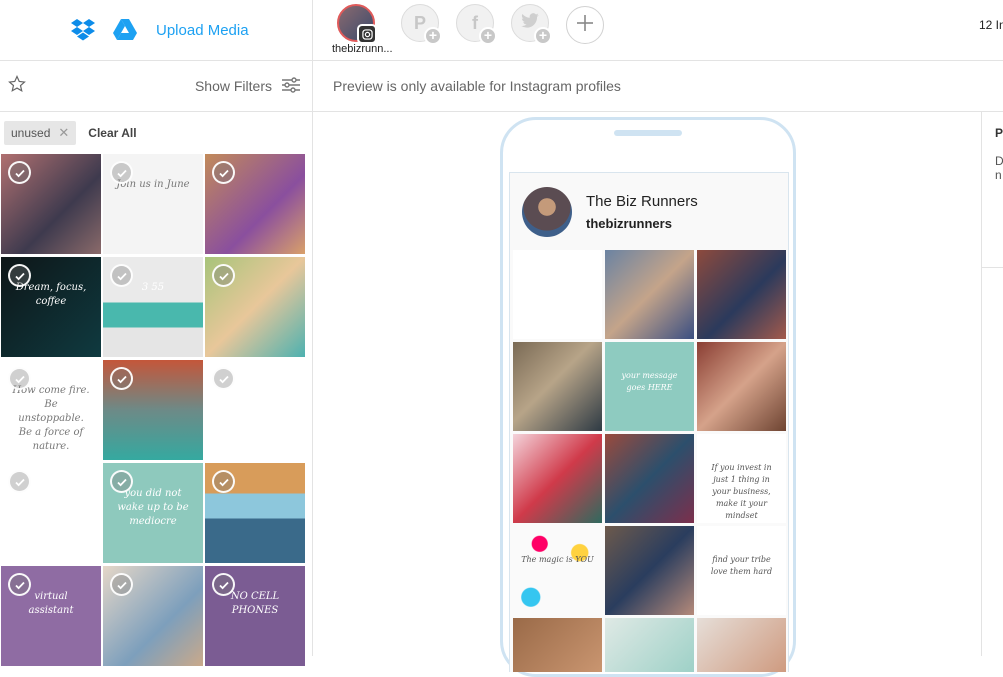  Describe the element at coordinates (233, 86) in the screenshot. I see `show-filters-label: Show Filters` at that location.